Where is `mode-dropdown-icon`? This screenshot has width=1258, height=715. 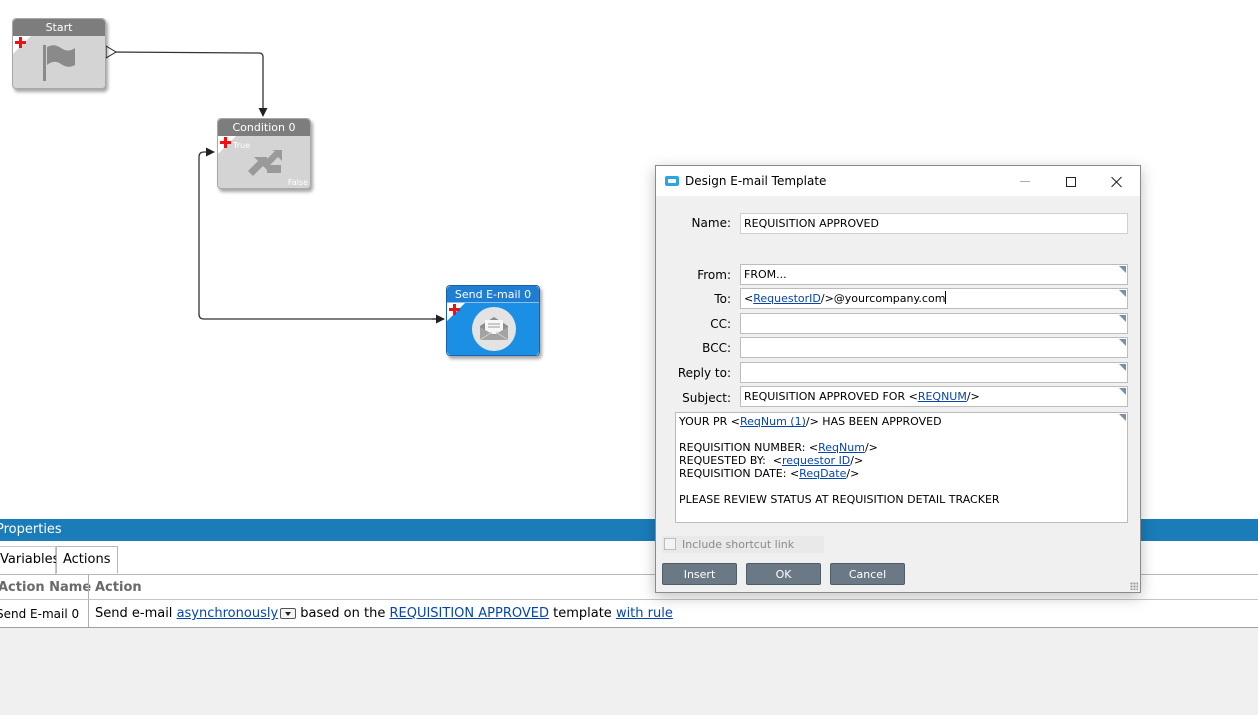
mode-dropdown-icon is located at coordinates (288, 613).